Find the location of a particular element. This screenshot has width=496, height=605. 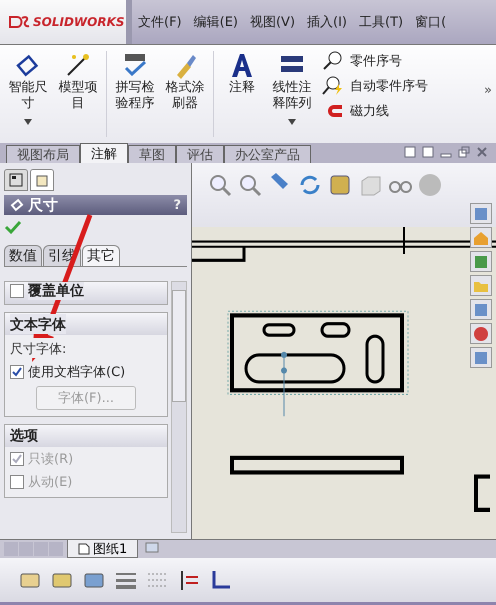

tab: 注解 is located at coordinates (104, 153).